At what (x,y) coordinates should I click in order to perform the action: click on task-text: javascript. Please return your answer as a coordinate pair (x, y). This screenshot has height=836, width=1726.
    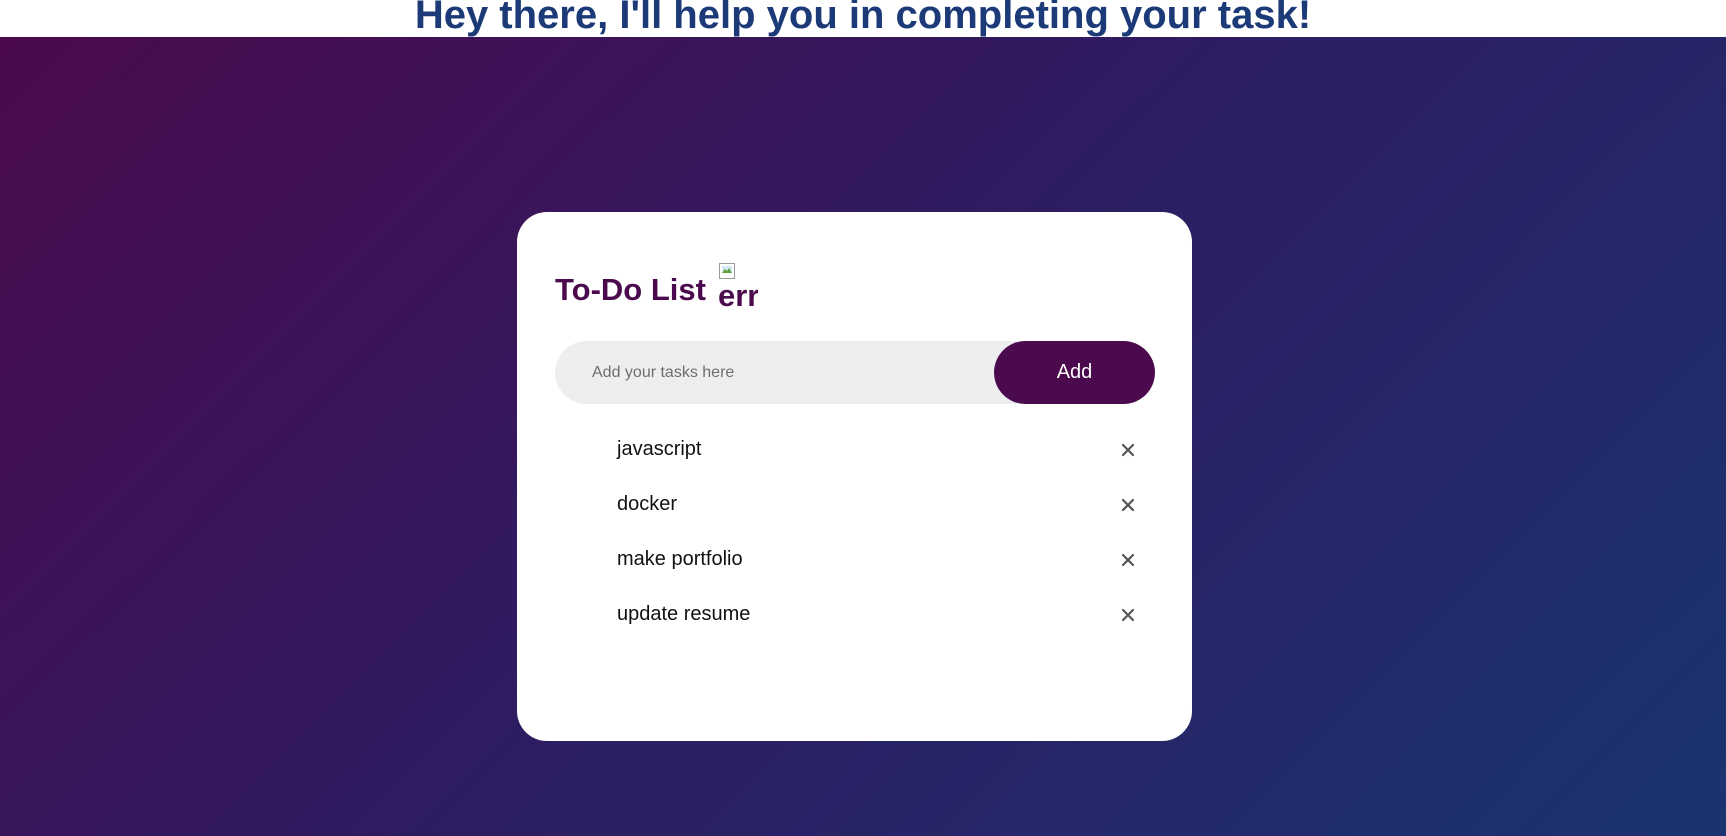
    Looking at the image, I should click on (659, 449).